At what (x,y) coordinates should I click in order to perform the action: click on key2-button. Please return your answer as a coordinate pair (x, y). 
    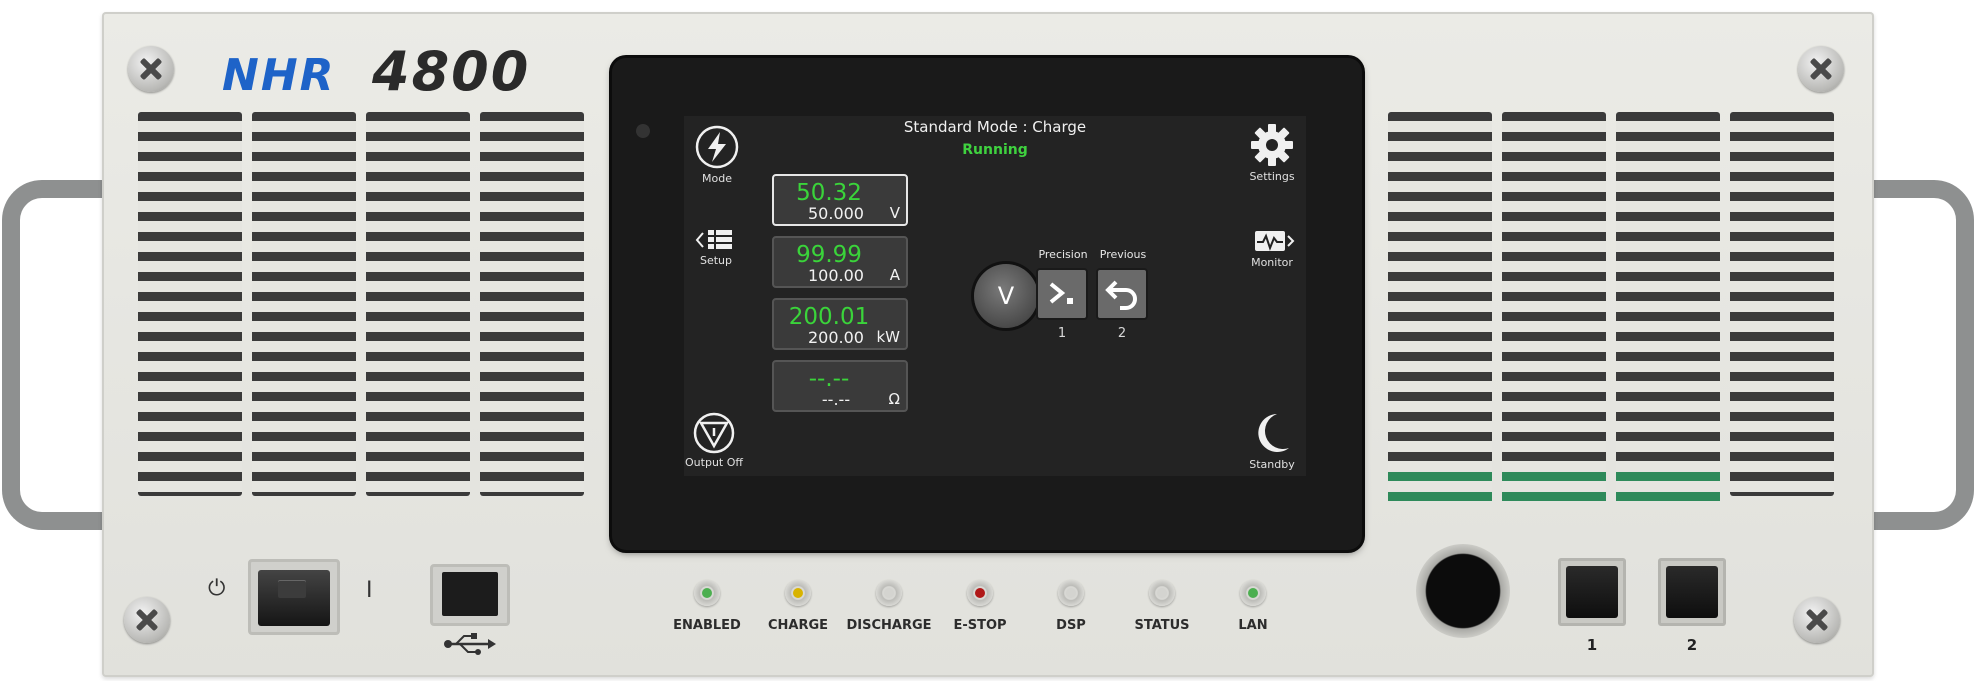
    Looking at the image, I should click on (1692, 592).